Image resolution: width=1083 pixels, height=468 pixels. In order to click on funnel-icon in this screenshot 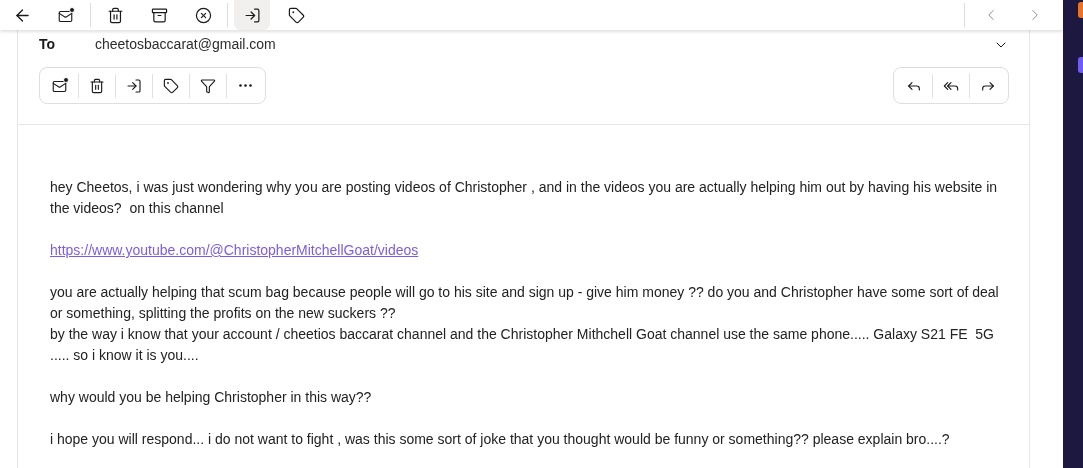, I will do `click(208, 85)`.